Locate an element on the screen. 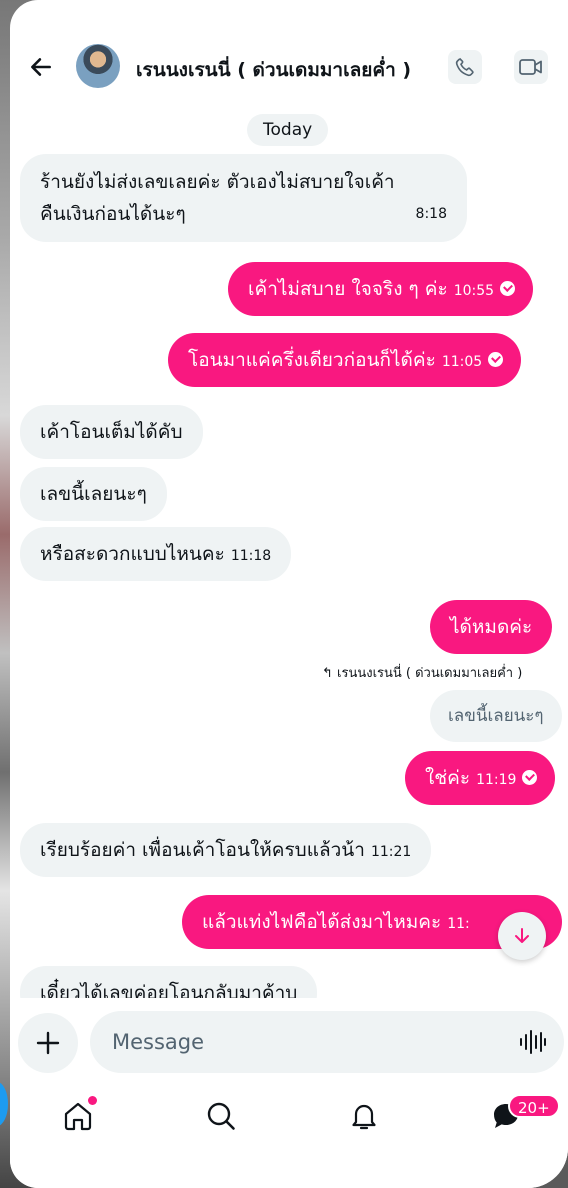  video-icon is located at coordinates (530, 67).